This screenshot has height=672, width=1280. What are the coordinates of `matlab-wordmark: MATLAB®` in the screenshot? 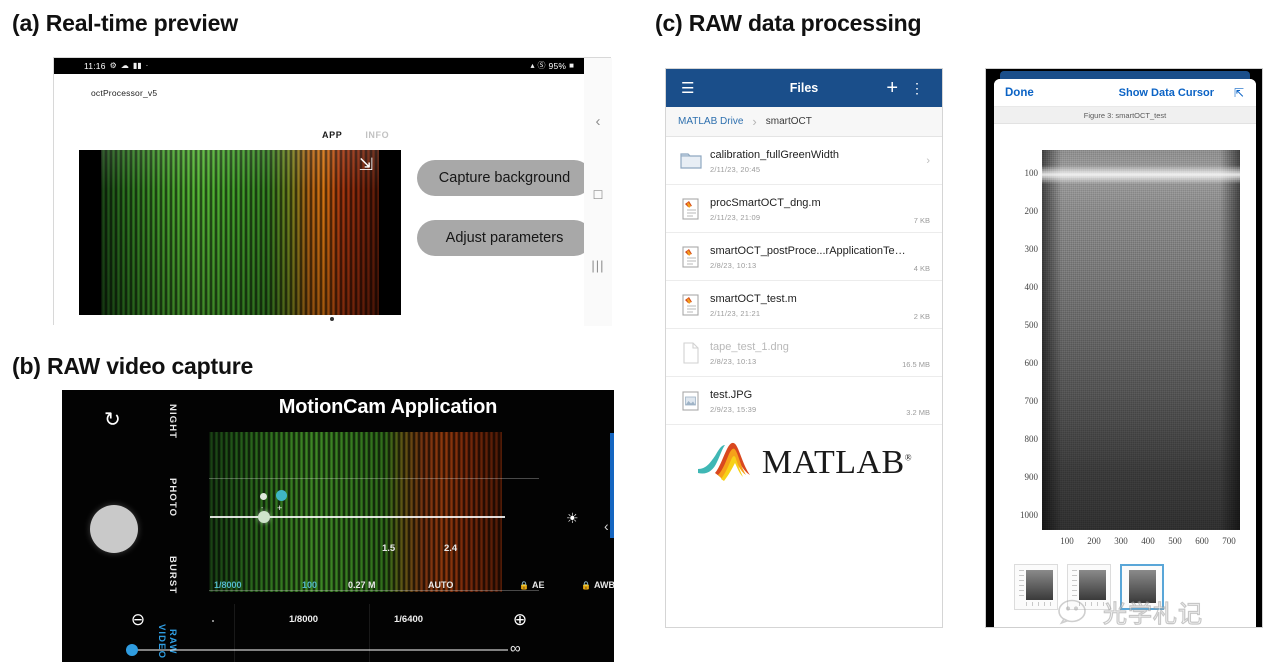 It's located at (837, 463).